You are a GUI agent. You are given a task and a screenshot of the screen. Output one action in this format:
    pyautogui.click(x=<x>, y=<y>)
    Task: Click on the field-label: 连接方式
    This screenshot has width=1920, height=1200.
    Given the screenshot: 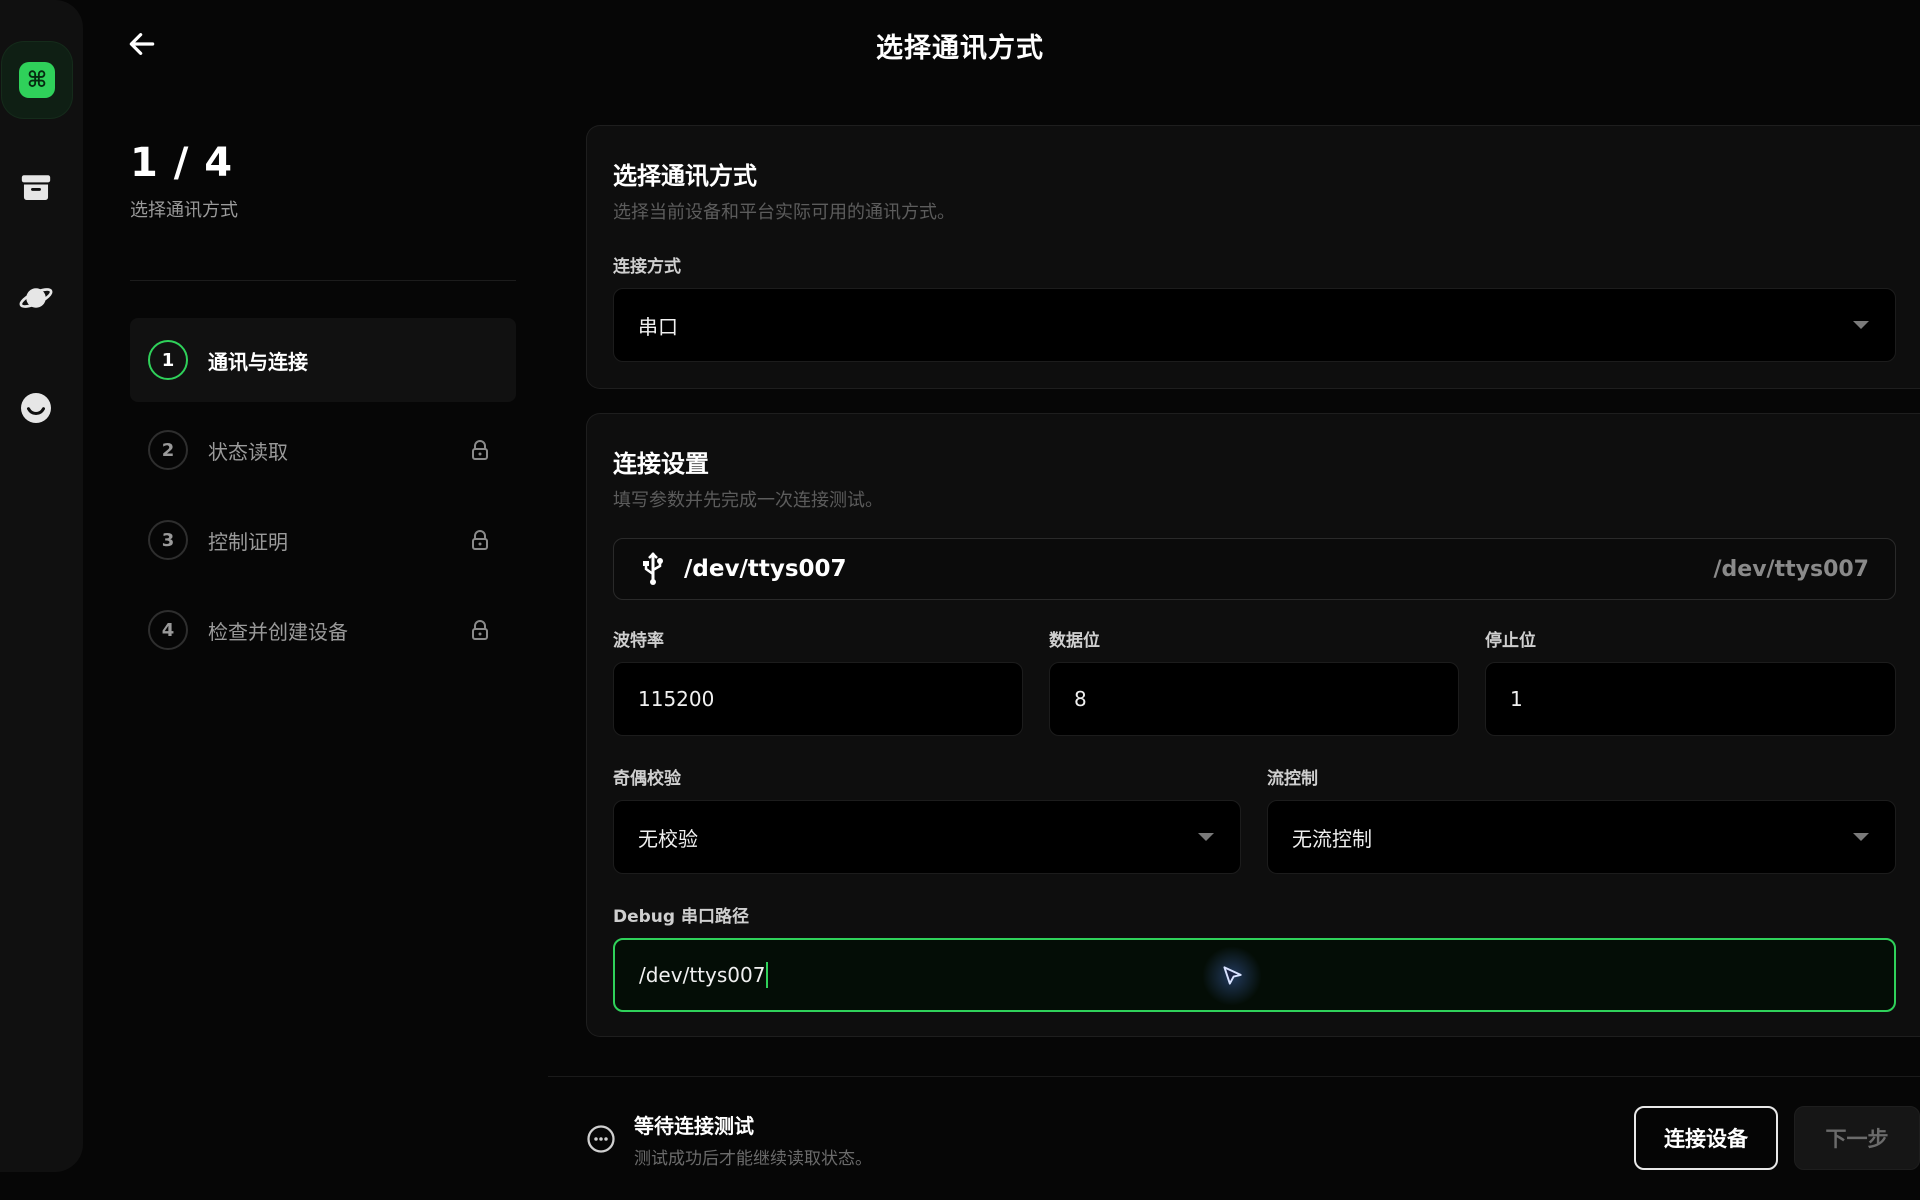 What is the action you would take?
    pyautogui.click(x=647, y=267)
    